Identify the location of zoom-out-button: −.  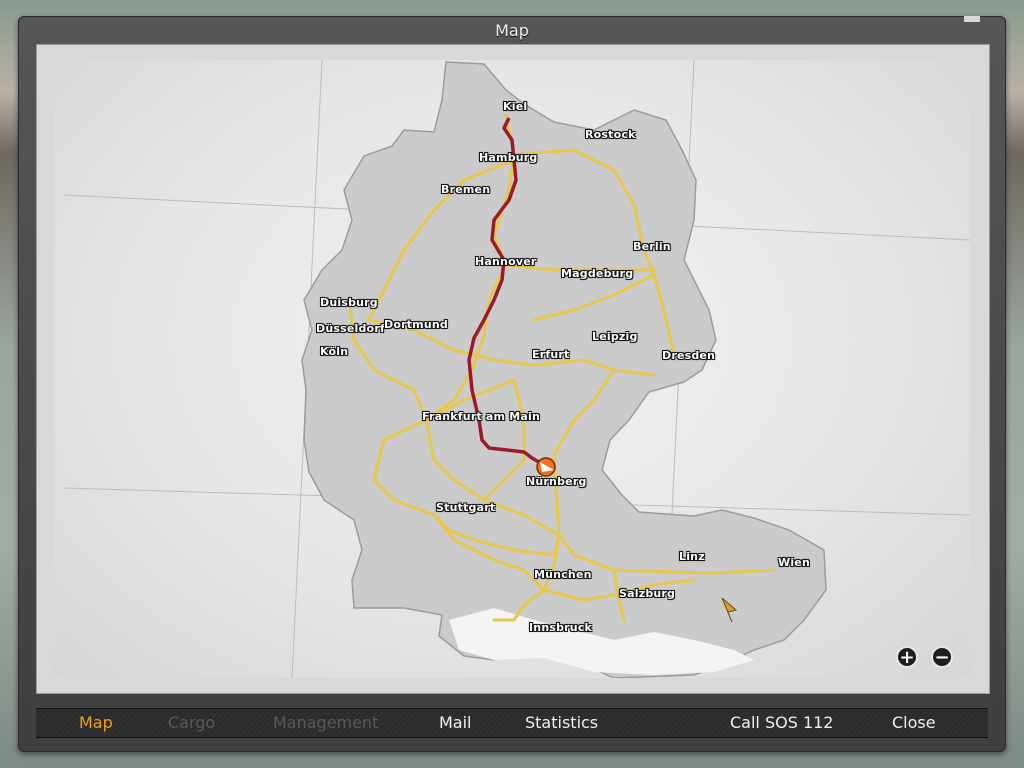
(942, 657).